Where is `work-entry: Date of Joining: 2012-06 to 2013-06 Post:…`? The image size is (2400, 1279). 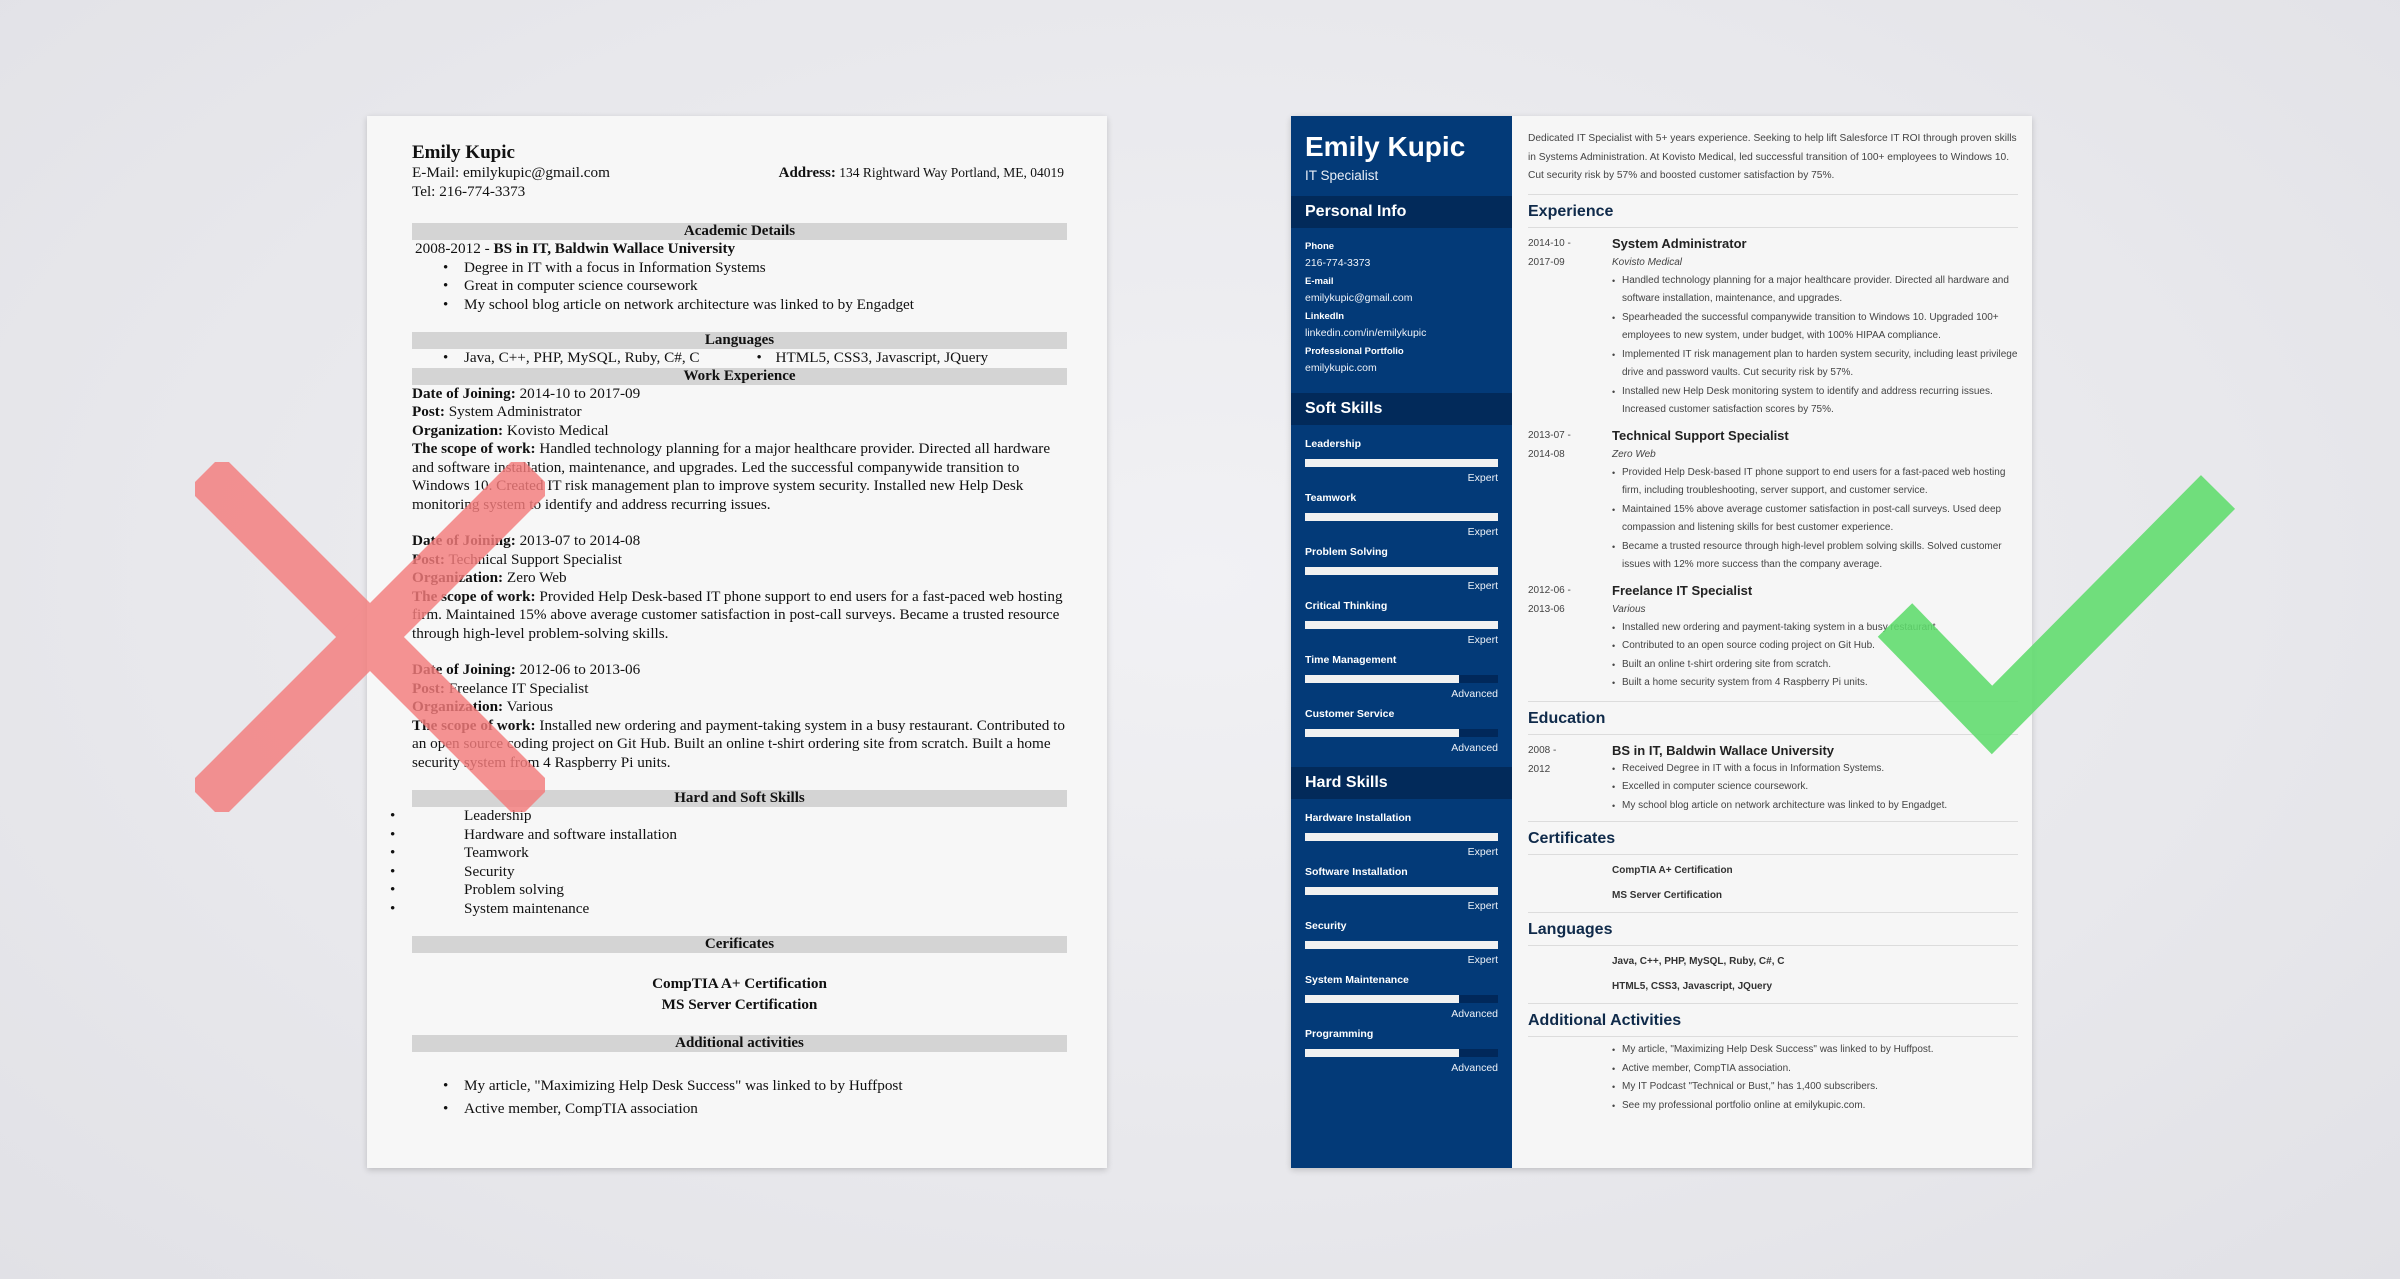 work-entry: Date of Joining: 2012-06 to 2013-06 Post:… is located at coordinates (739, 716).